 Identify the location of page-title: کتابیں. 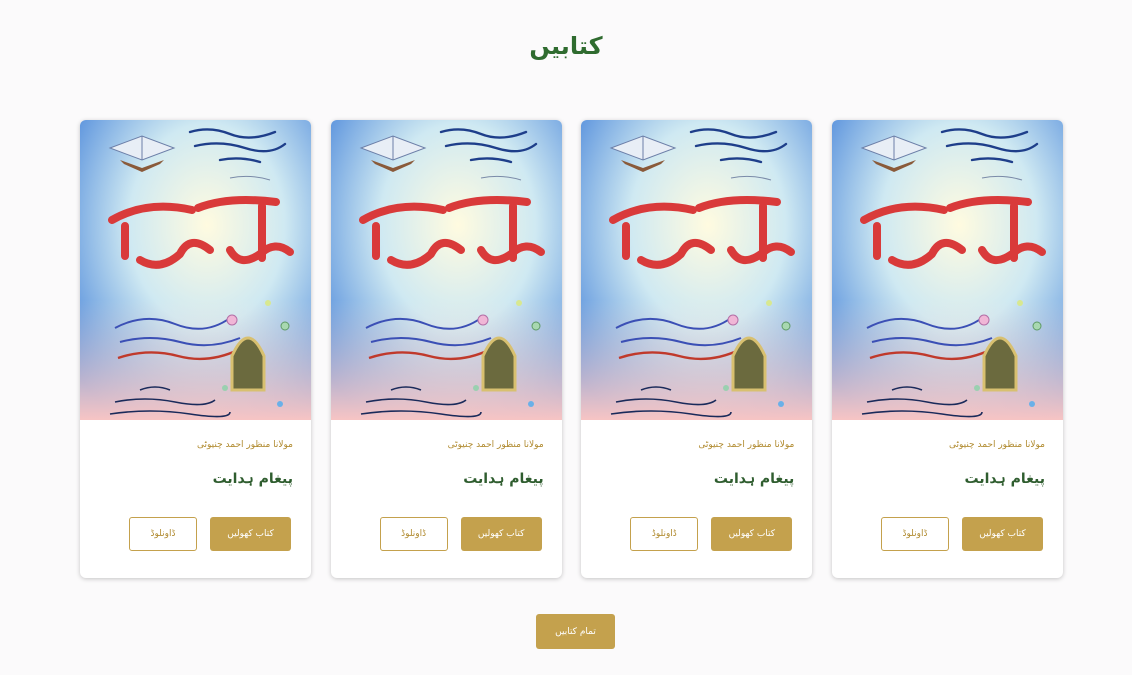
(566, 46).